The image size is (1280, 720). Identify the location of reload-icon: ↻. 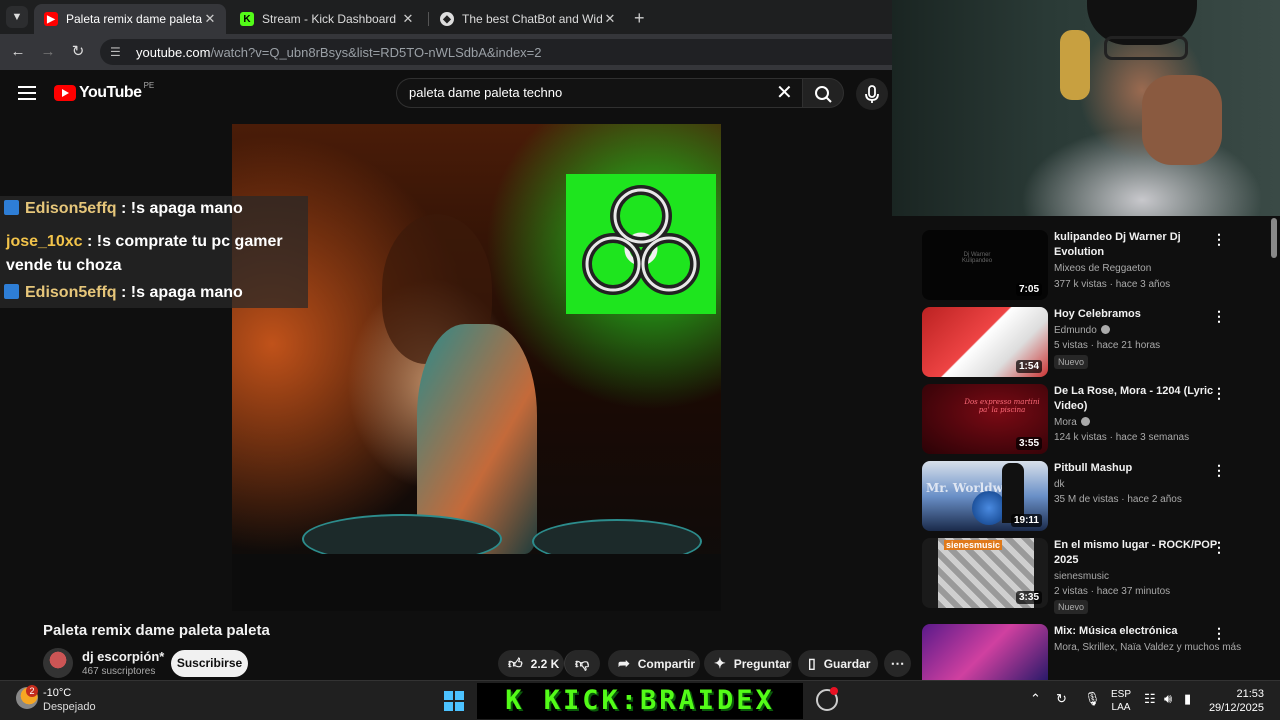
(78, 52).